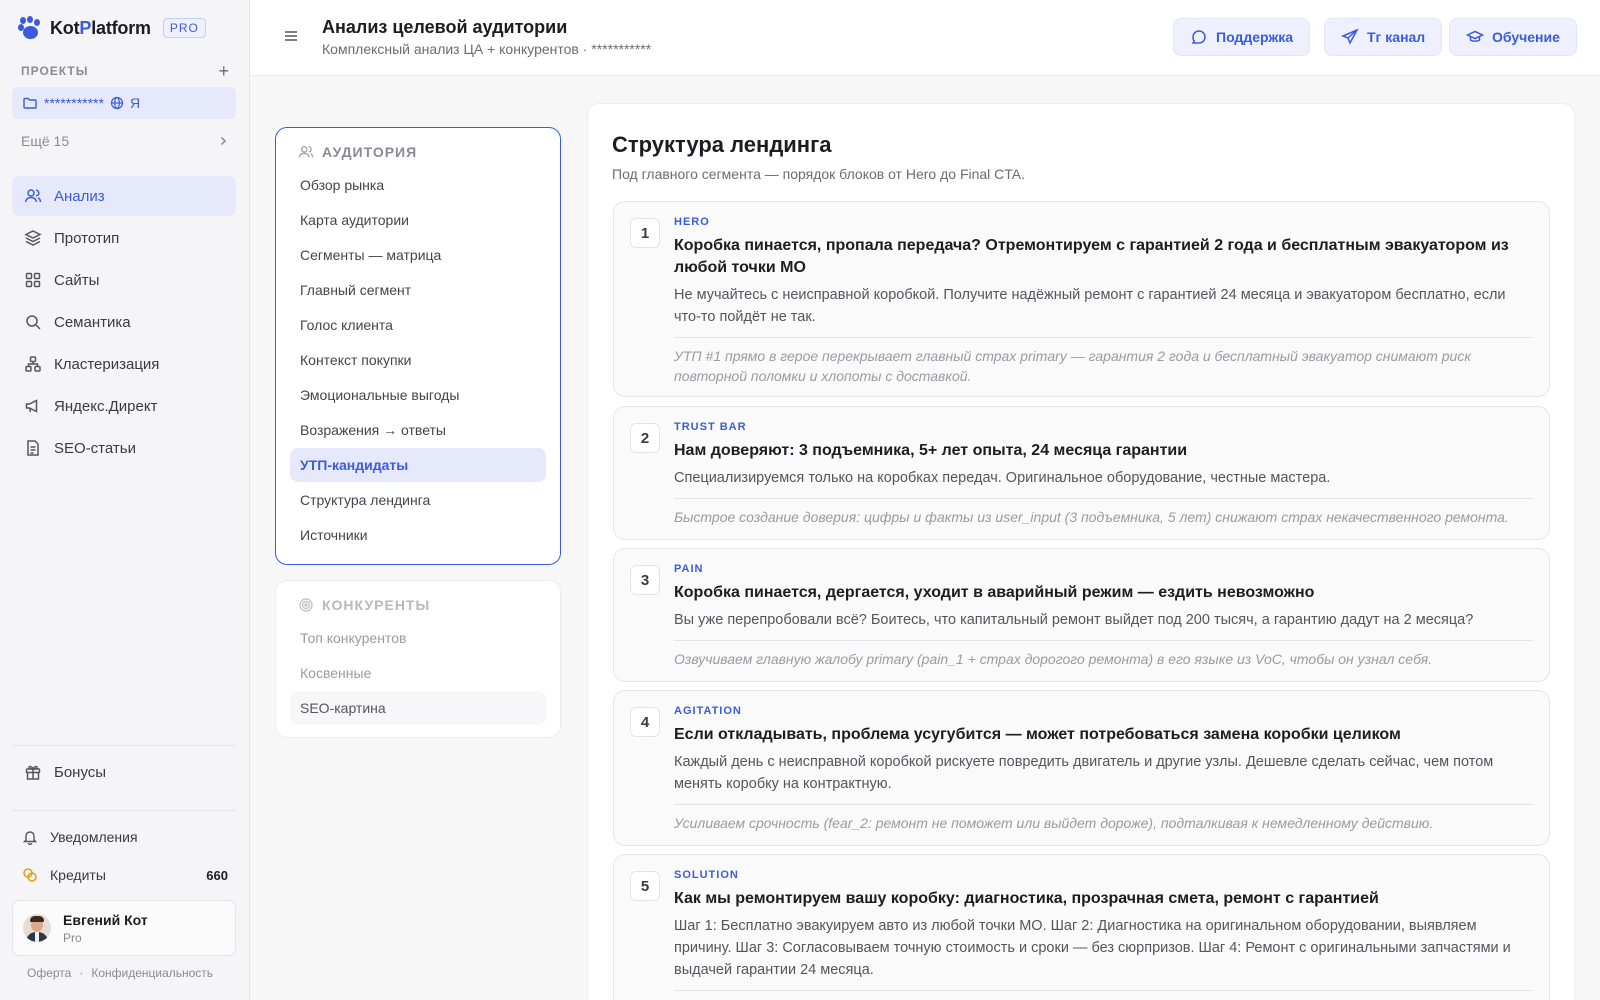 The width and height of the screenshot is (1600, 1000). What do you see at coordinates (418, 500) in the screenshot?
I see `menu-item-landing-structure: Структура лендинга` at bounding box center [418, 500].